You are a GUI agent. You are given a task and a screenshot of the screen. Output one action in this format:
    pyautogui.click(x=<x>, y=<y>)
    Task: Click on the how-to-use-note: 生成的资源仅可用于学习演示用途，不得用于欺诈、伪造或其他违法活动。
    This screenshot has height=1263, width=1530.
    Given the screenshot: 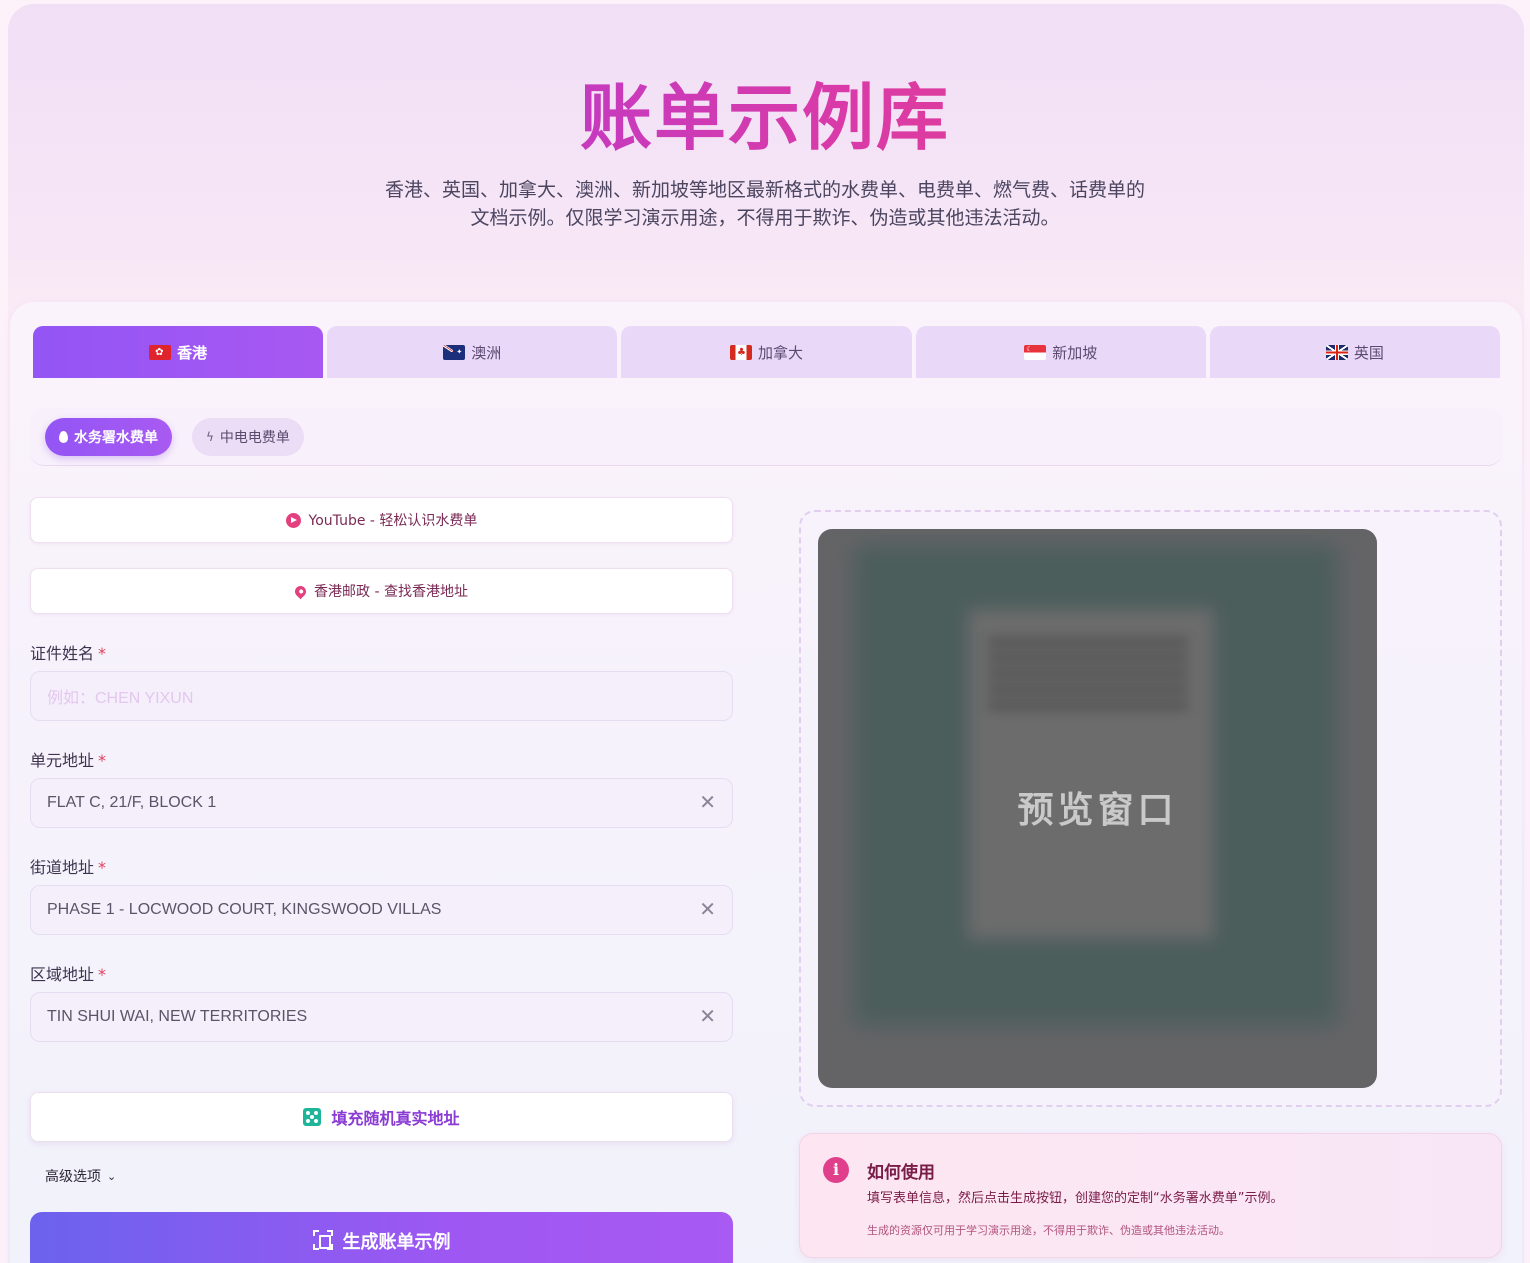 What is the action you would take?
    pyautogui.click(x=1048, y=1230)
    